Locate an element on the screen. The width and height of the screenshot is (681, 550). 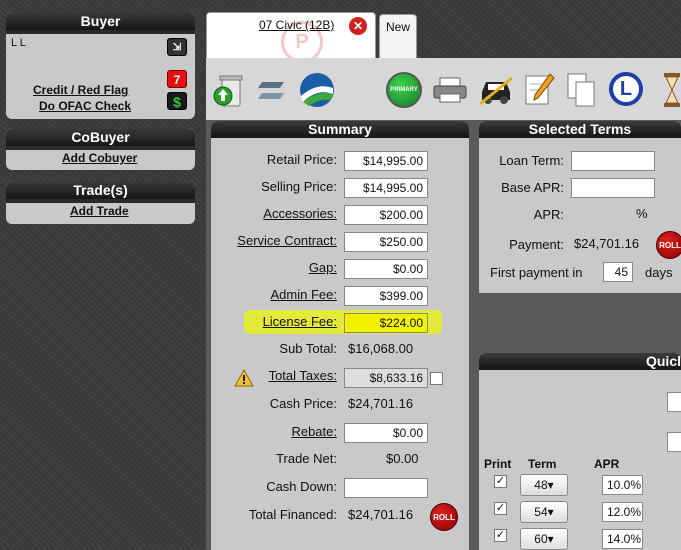
trades-panel: Trade(s) Add Trade is located at coordinates (100, 202).